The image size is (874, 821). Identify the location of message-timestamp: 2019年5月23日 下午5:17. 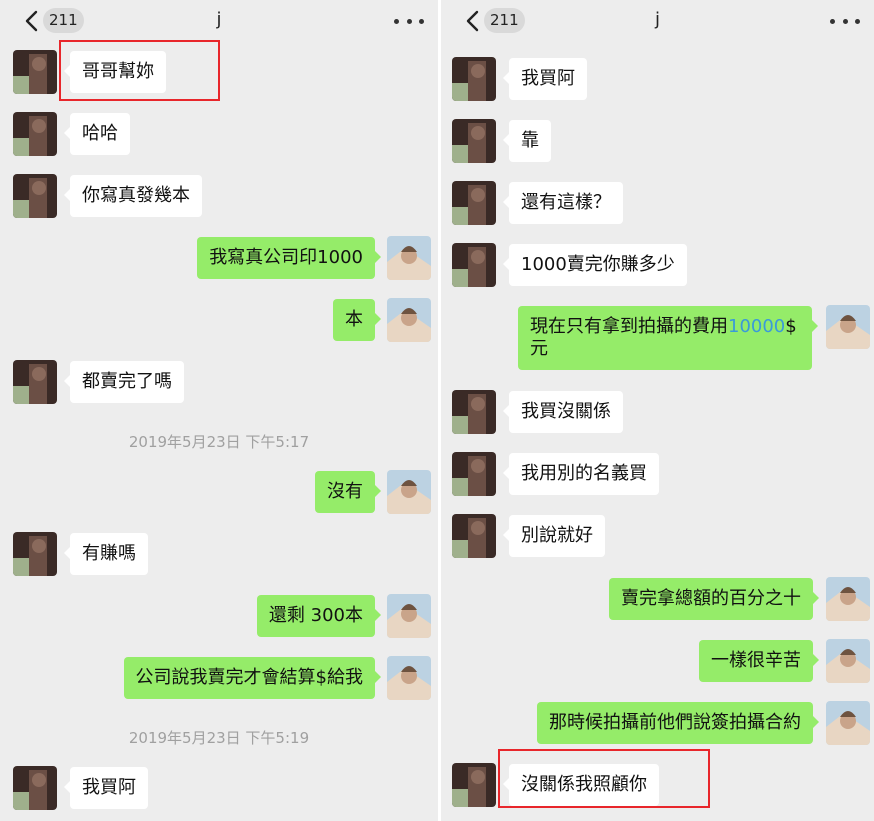
(219, 442).